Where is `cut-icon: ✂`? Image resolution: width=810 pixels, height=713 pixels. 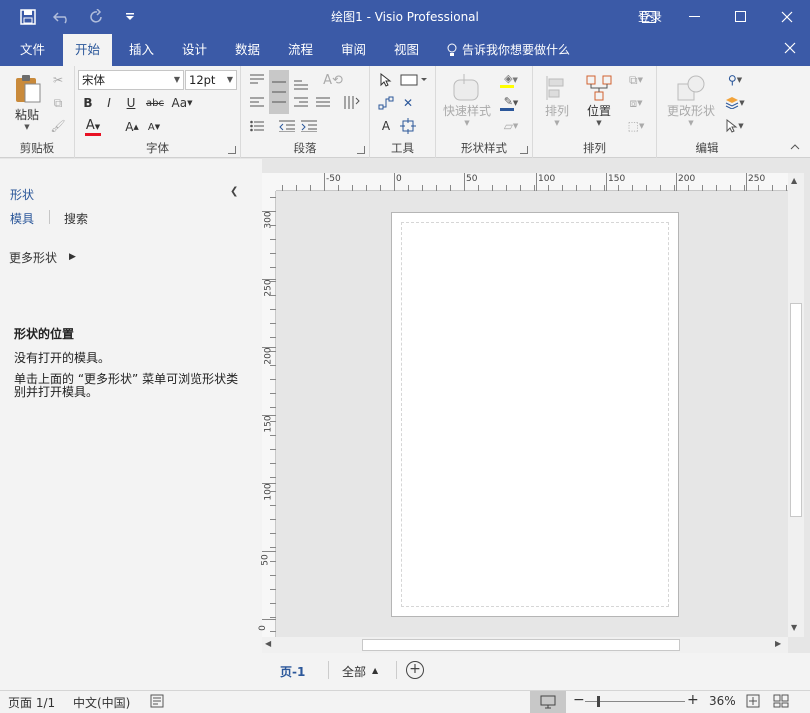
cut-icon: ✂ is located at coordinates (58, 80).